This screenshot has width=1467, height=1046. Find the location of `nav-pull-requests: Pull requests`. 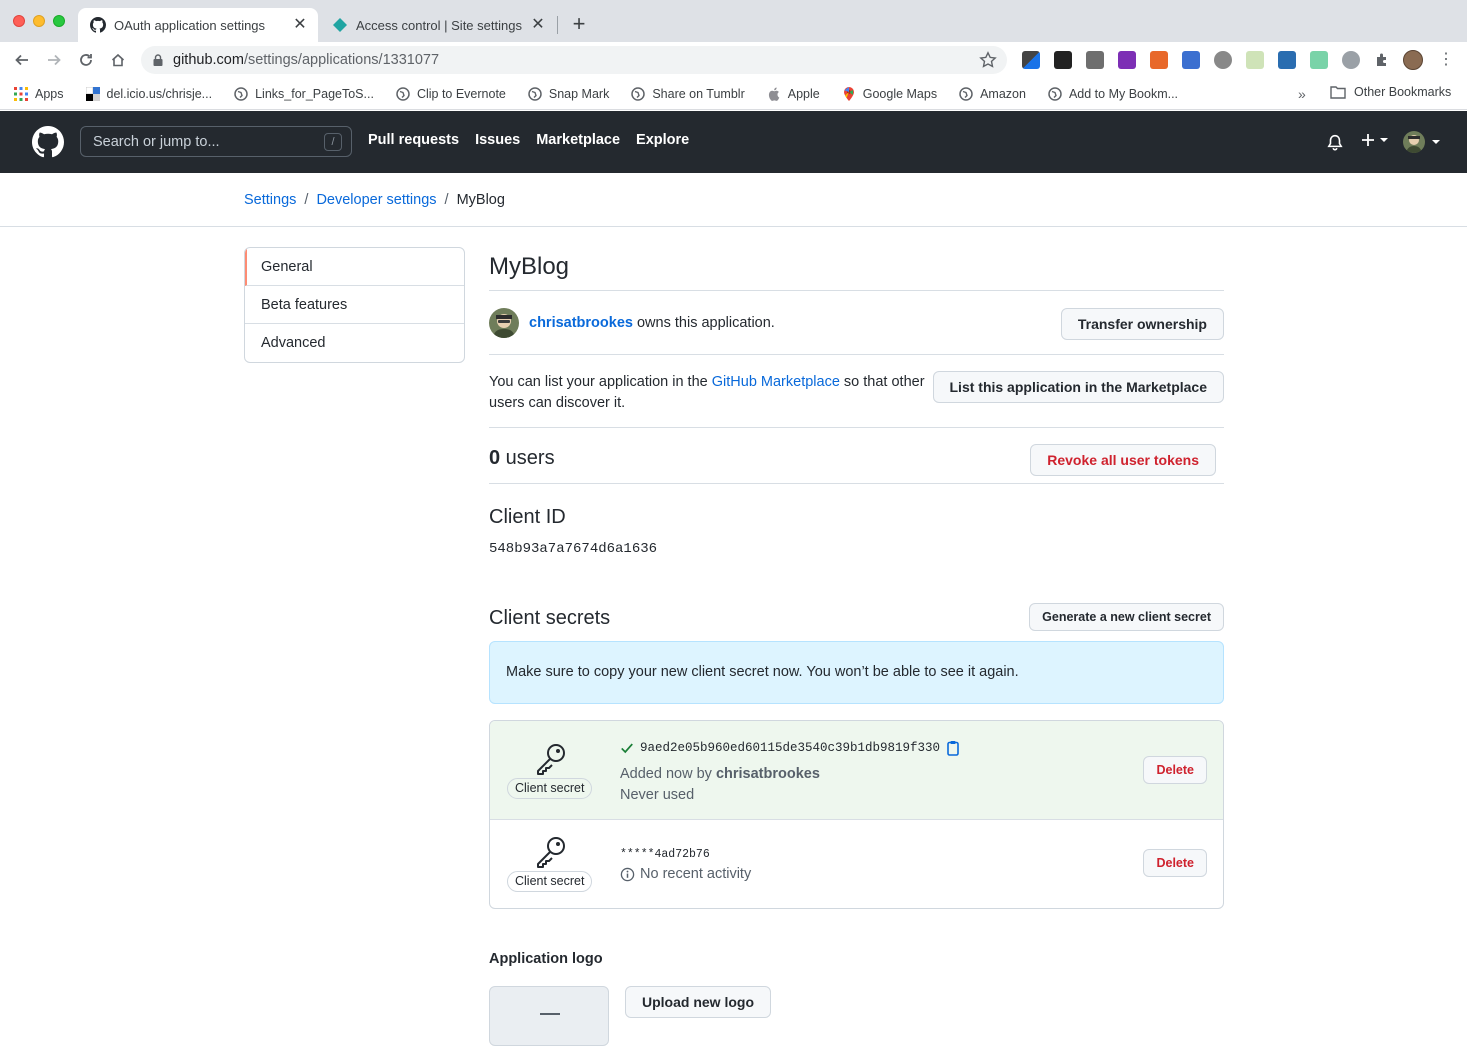

nav-pull-requests: Pull requests is located at coordinates (413, 140).